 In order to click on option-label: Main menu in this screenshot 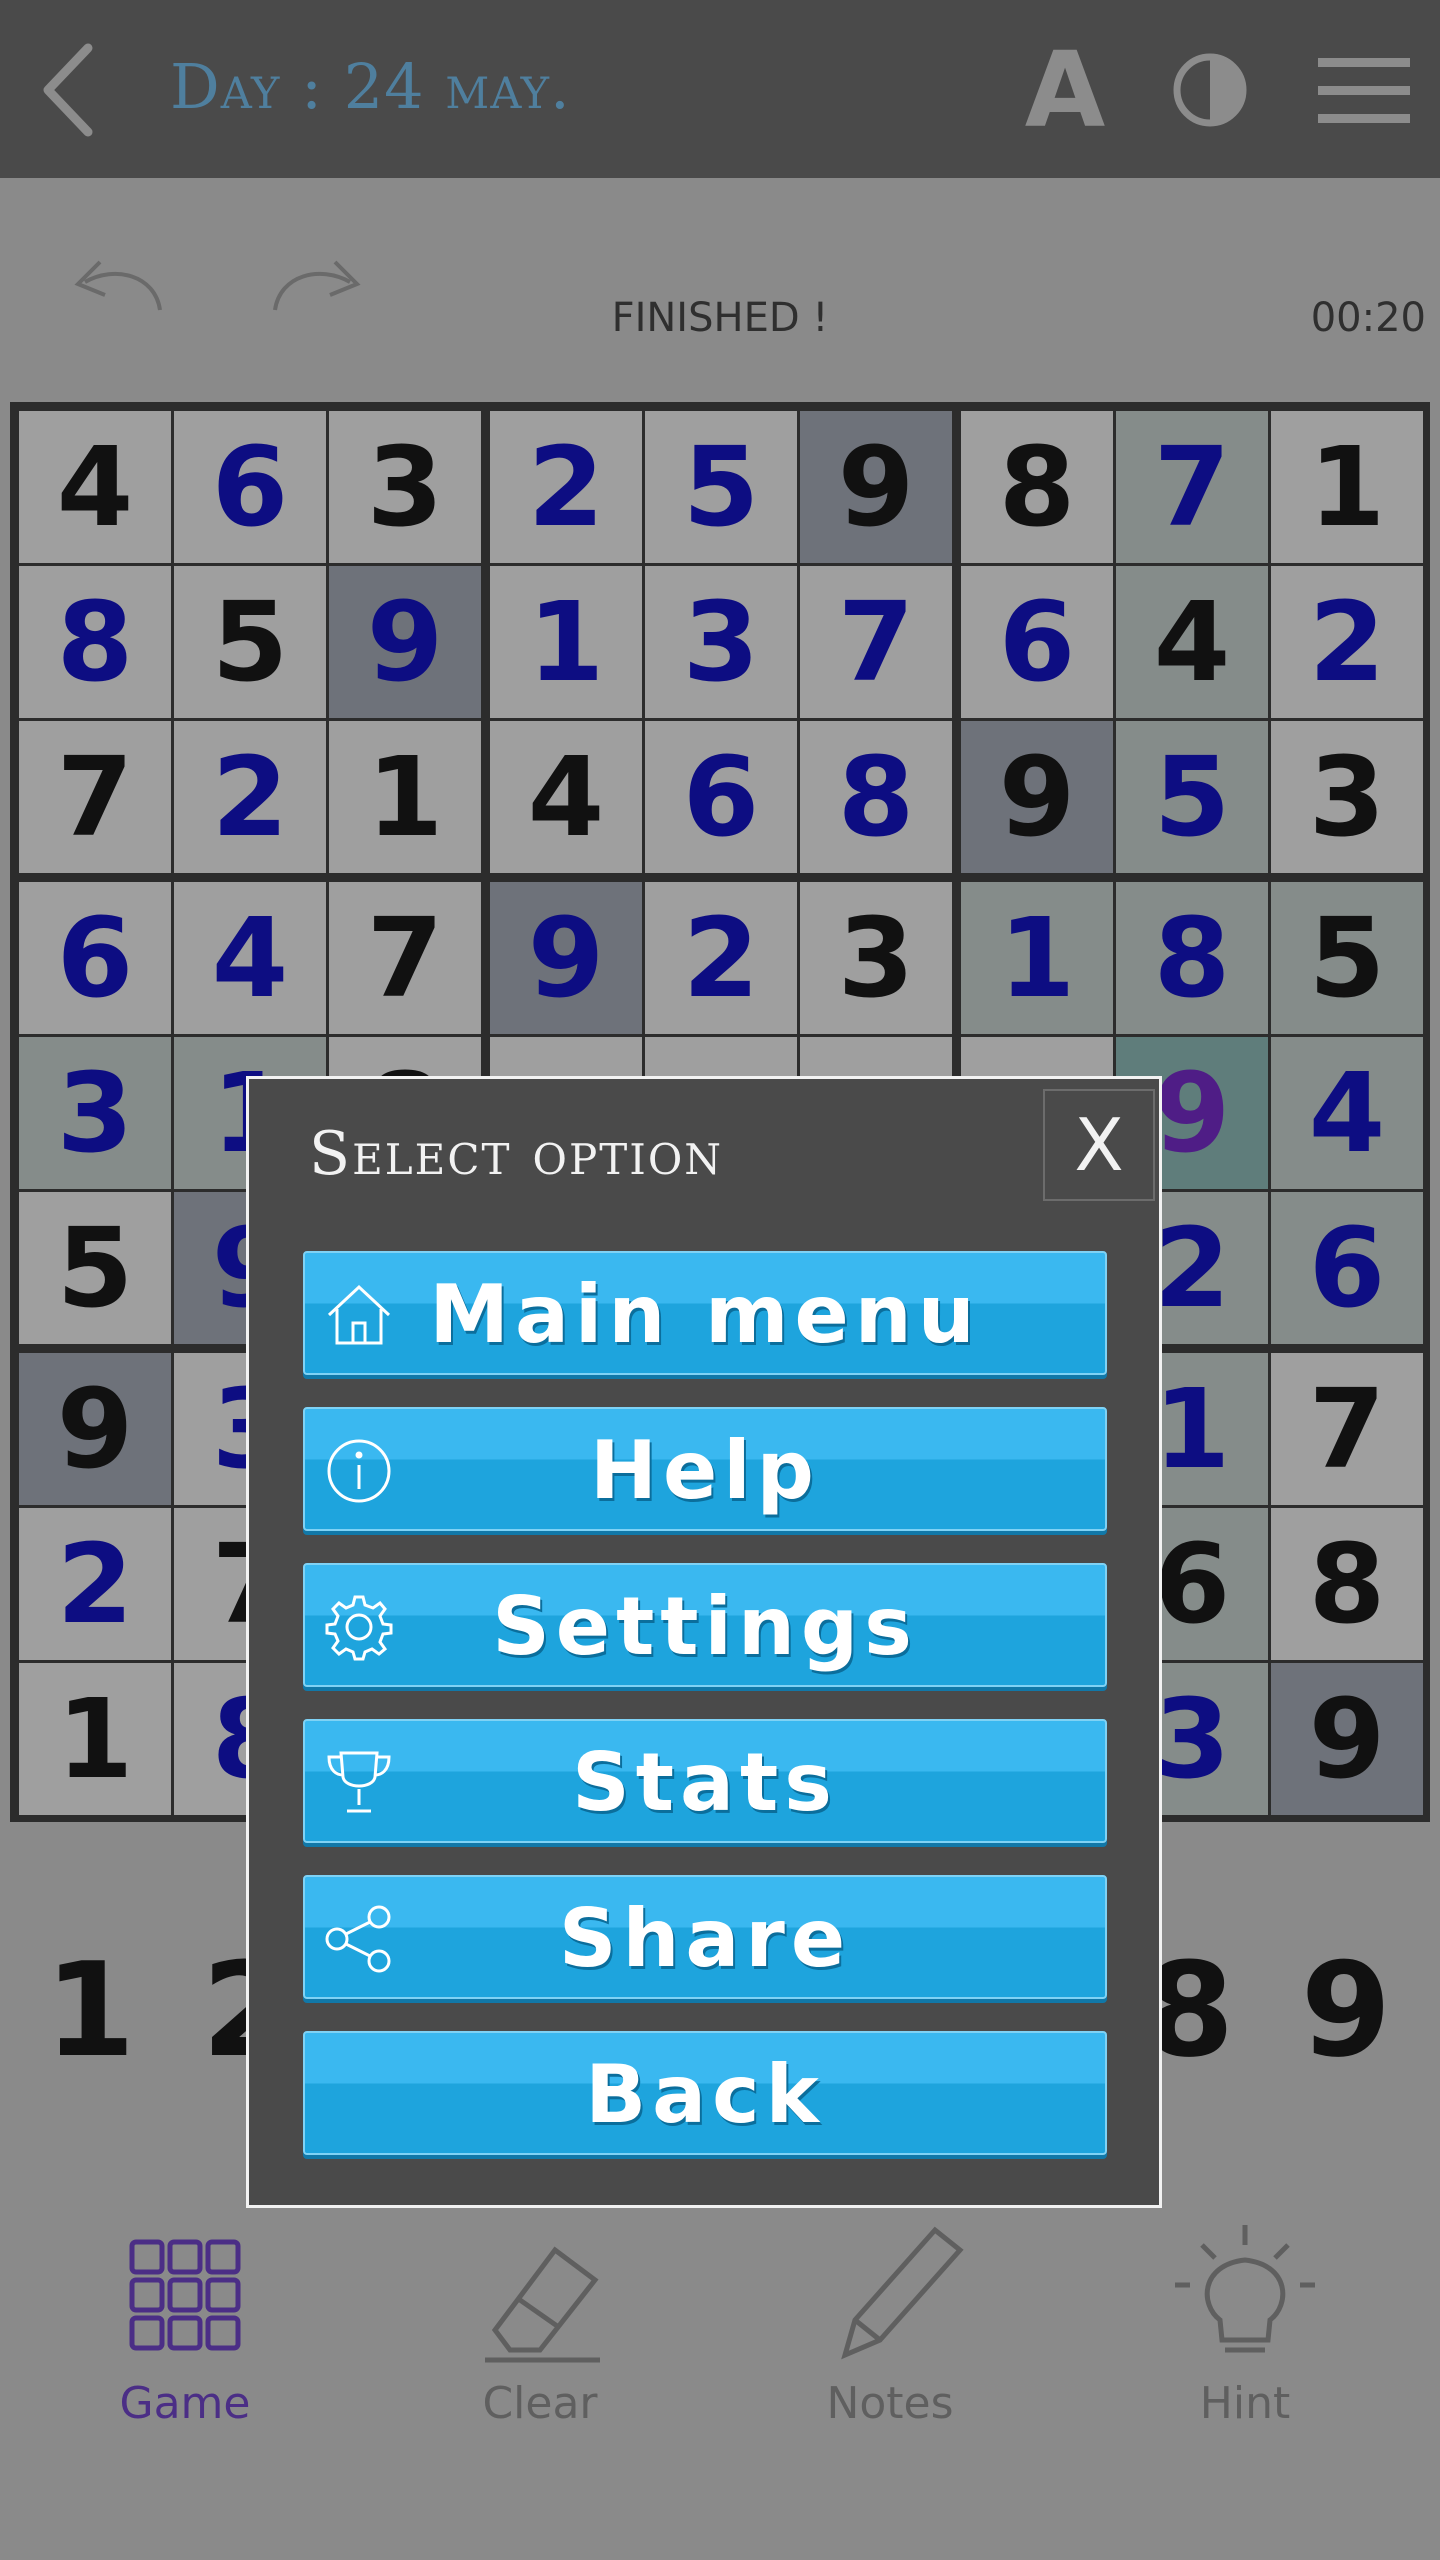, I will do `click(705, 1314)`.